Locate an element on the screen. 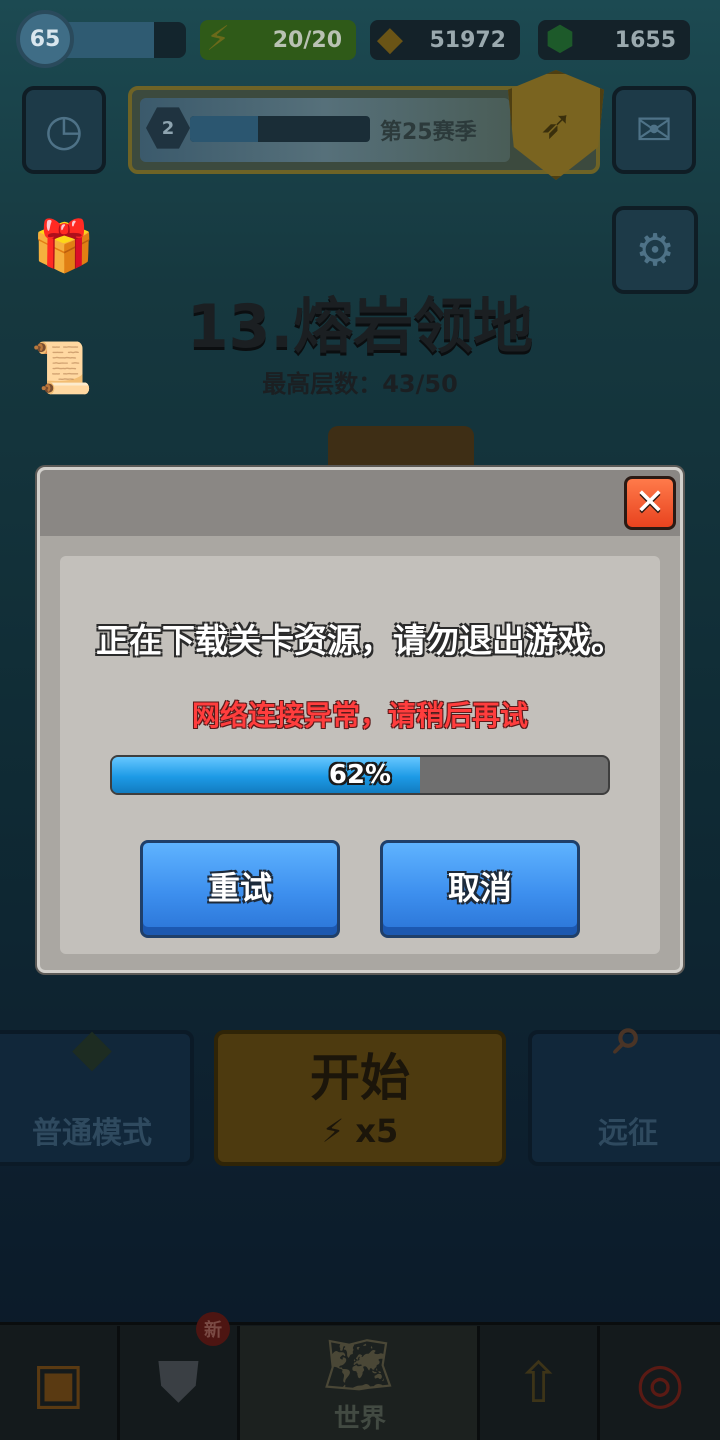 The height and width of the screenshot is (1440, 720). chest-icon: ▣ is located at coordinates (58, 1383).